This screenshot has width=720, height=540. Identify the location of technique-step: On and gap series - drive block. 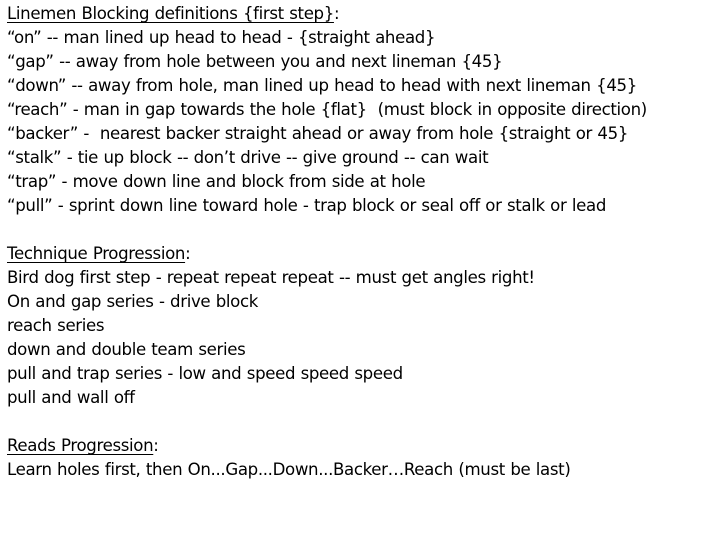
(132, 301).